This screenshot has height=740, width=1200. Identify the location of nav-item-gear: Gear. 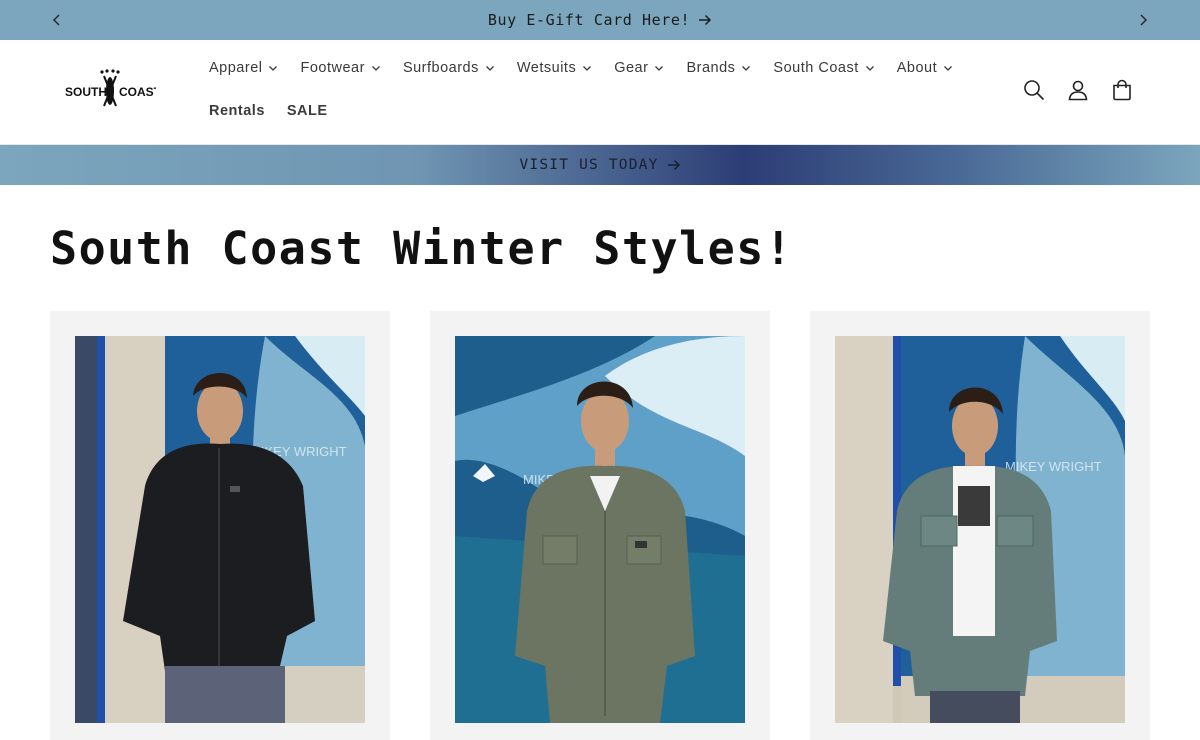
(639, 68).